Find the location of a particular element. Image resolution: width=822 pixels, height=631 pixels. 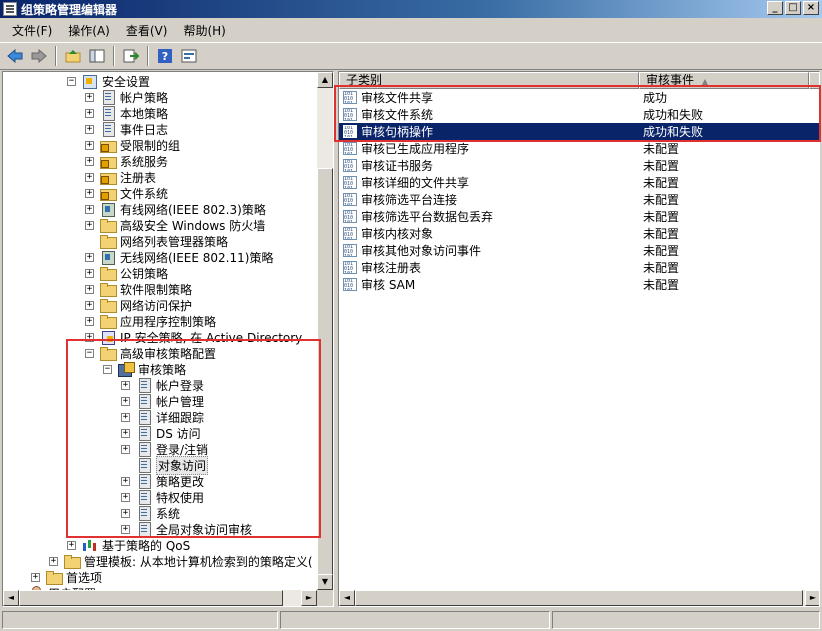

tree-node: + 软件限制策略 is located at coordinates (138, 289).